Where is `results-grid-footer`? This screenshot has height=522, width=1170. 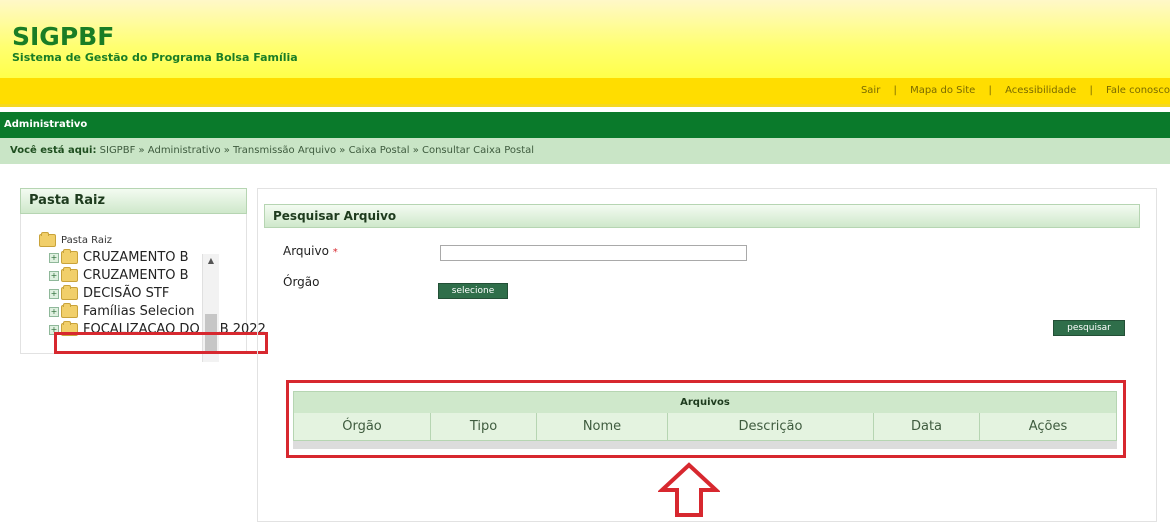
results-grid-footer is located at coordinates (705, 445).